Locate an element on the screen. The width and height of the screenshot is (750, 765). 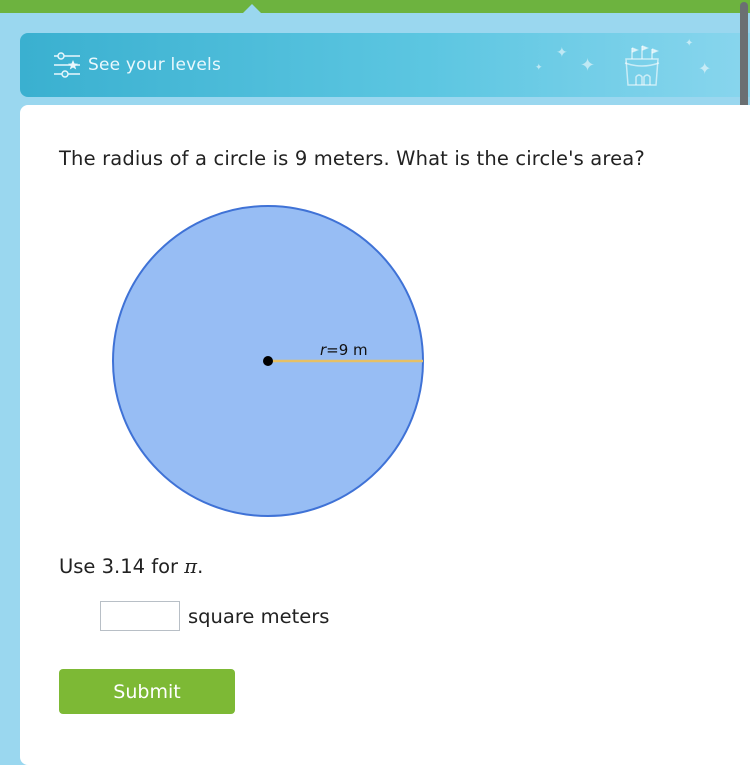
area-answer-input is located at coordinates (140, 616).